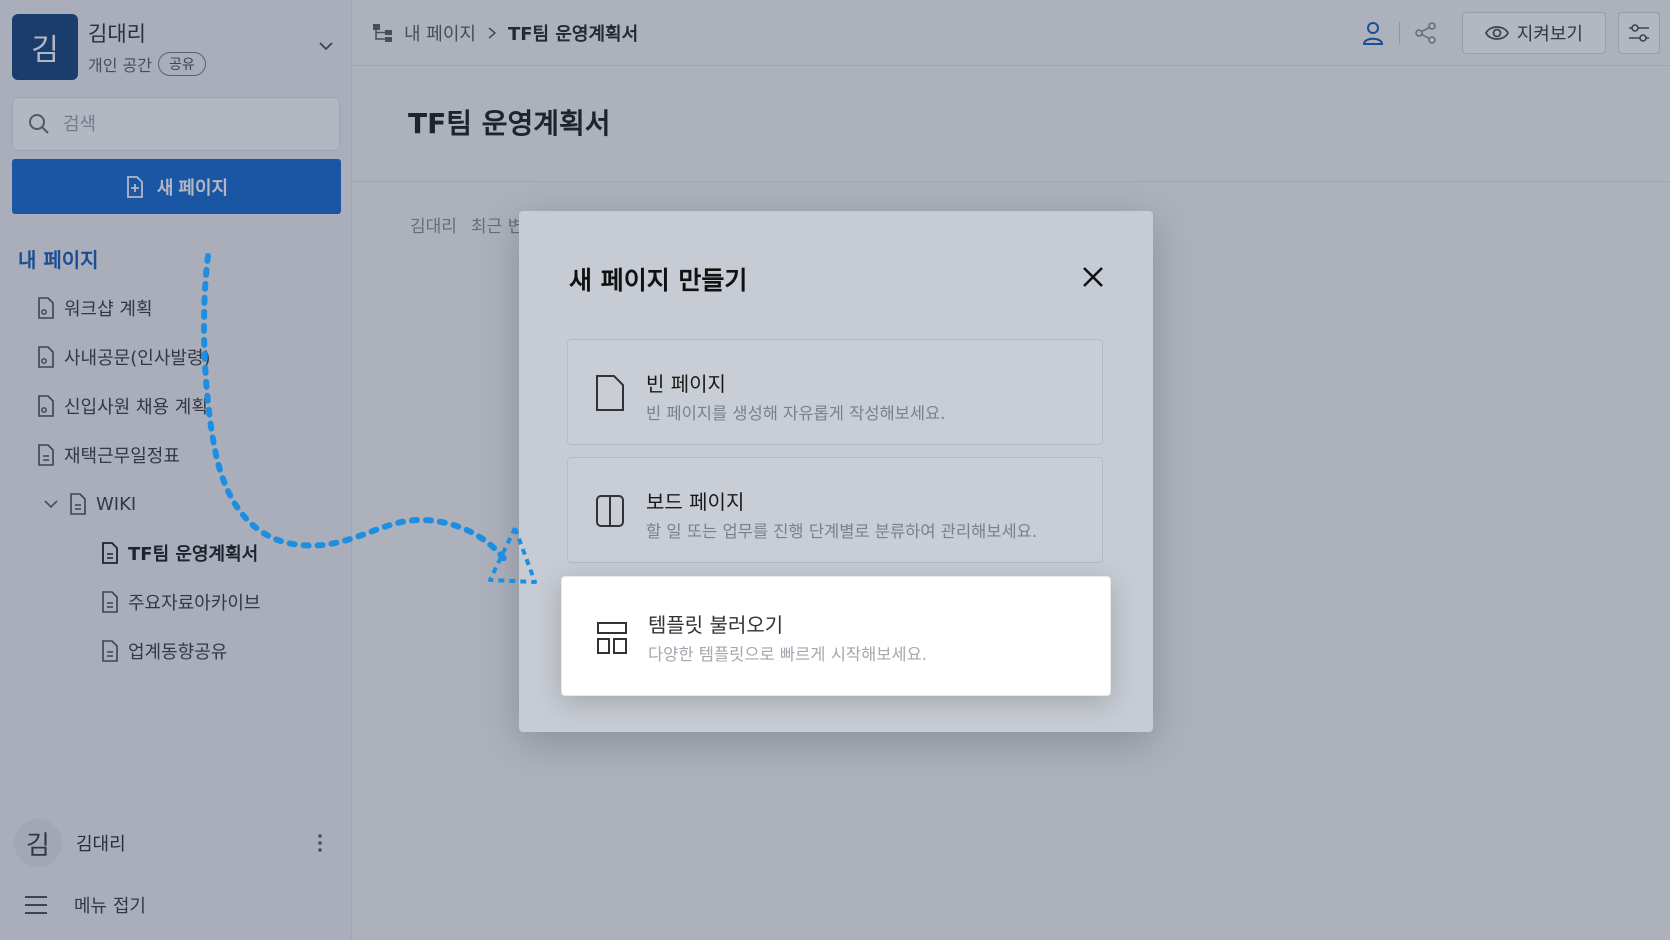  Describe the element at coordinates (842, 531) in the screenshot. I see `option-description: 할 일 또는 업무를 진행 단계별로 분류하여 관리해보세요.` at that location.